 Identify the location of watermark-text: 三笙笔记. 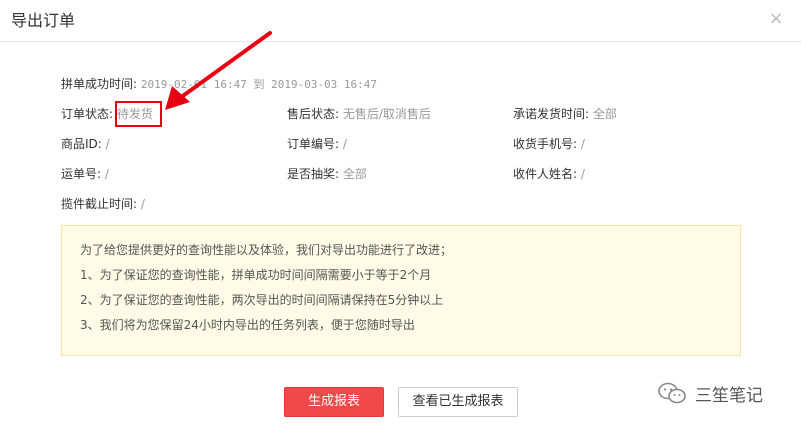
(729, 395).